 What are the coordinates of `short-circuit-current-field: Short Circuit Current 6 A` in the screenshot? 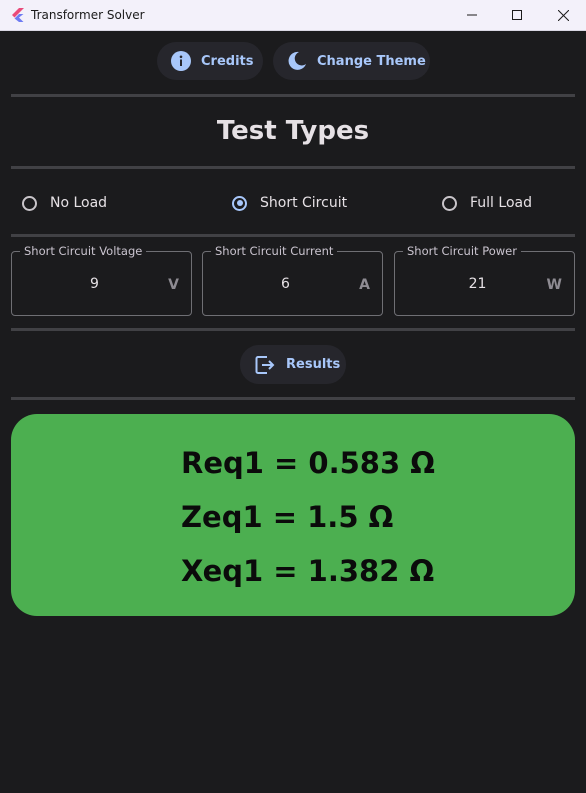 It's located at (292, 280).